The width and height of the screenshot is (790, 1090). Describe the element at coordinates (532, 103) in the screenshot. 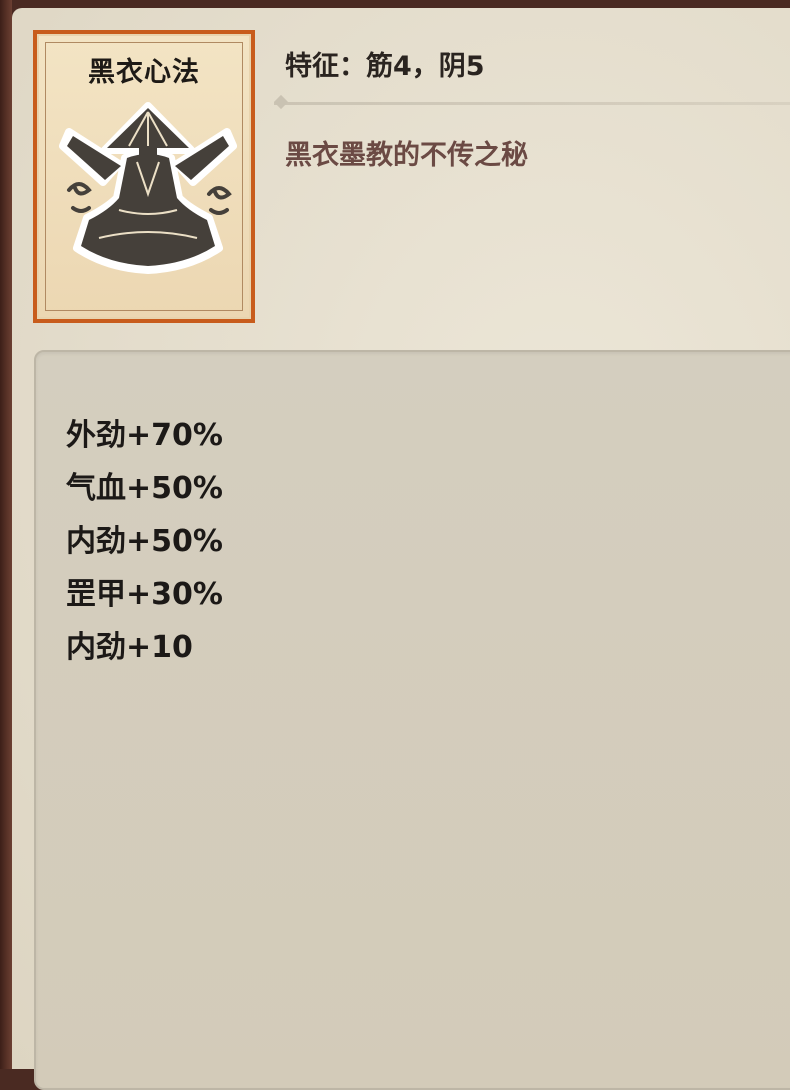

I see `header-divider` at that location.